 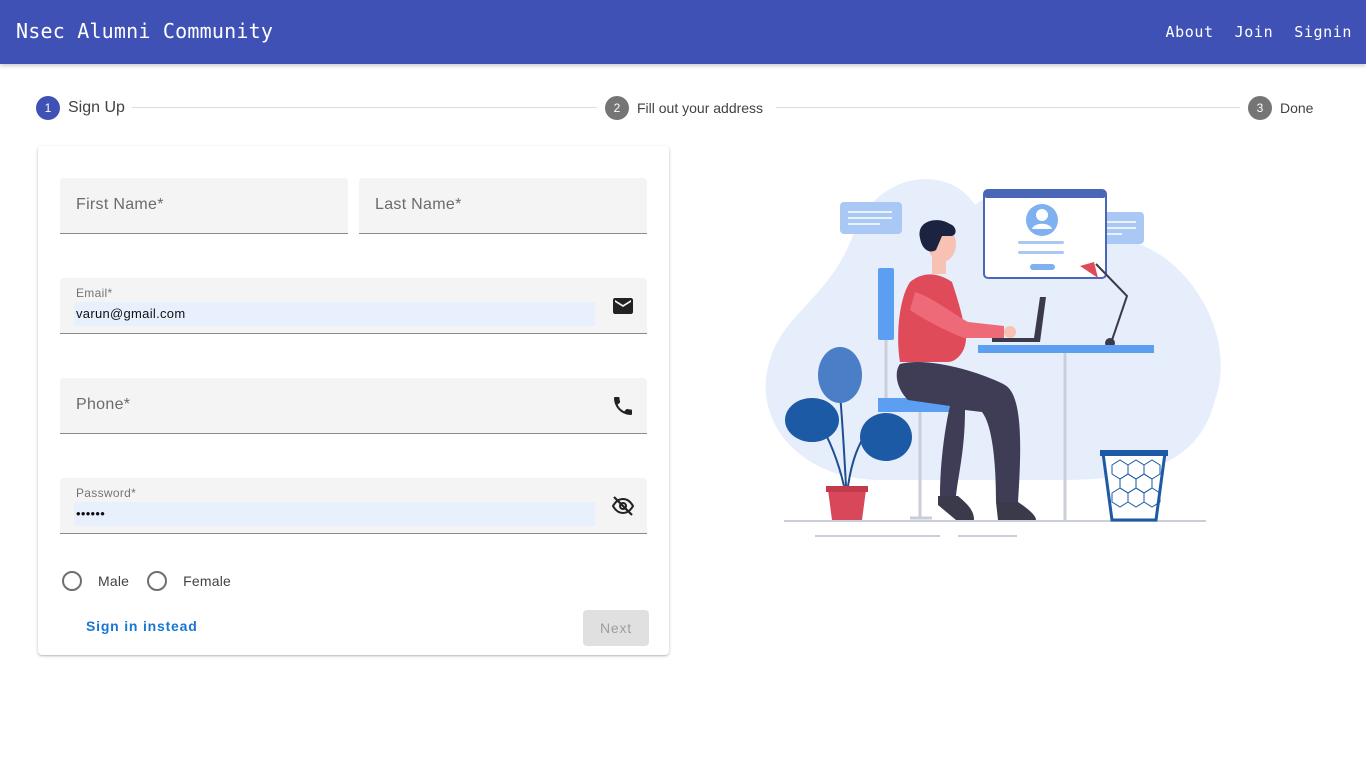 I want to click on password-field: Password* ••••••, so click(x=353, y=506).